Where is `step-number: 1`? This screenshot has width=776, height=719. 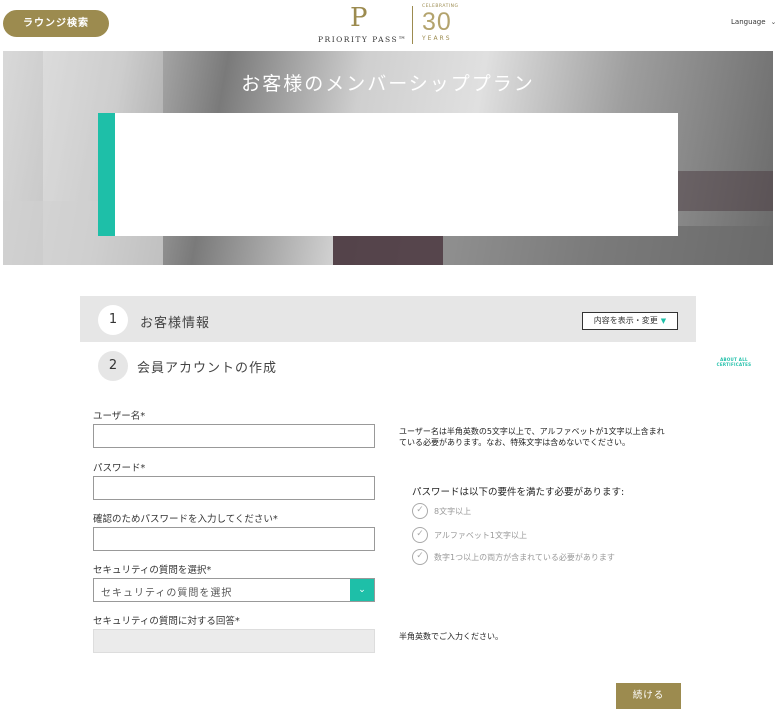
step-number: 1 is located at coordinates (113, 320).